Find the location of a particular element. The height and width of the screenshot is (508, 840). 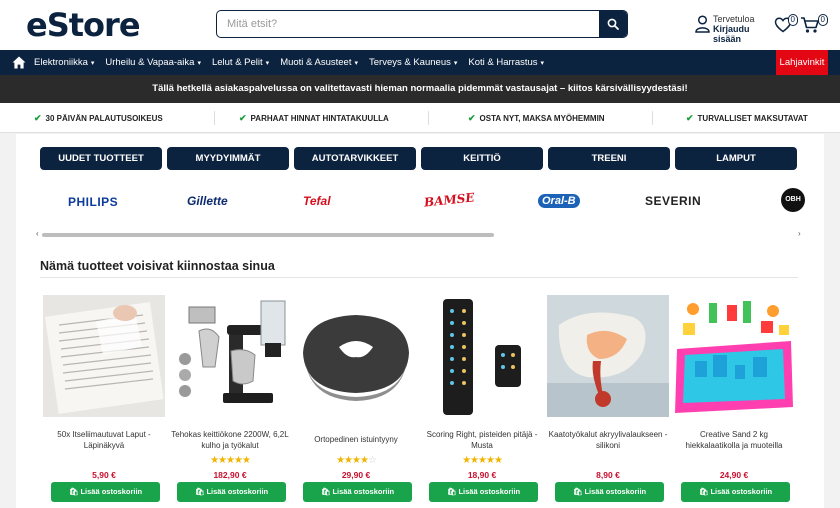

product-name: Scoring Right, pisteiden pitäjä - Musta is located at coordinates (482, 440).